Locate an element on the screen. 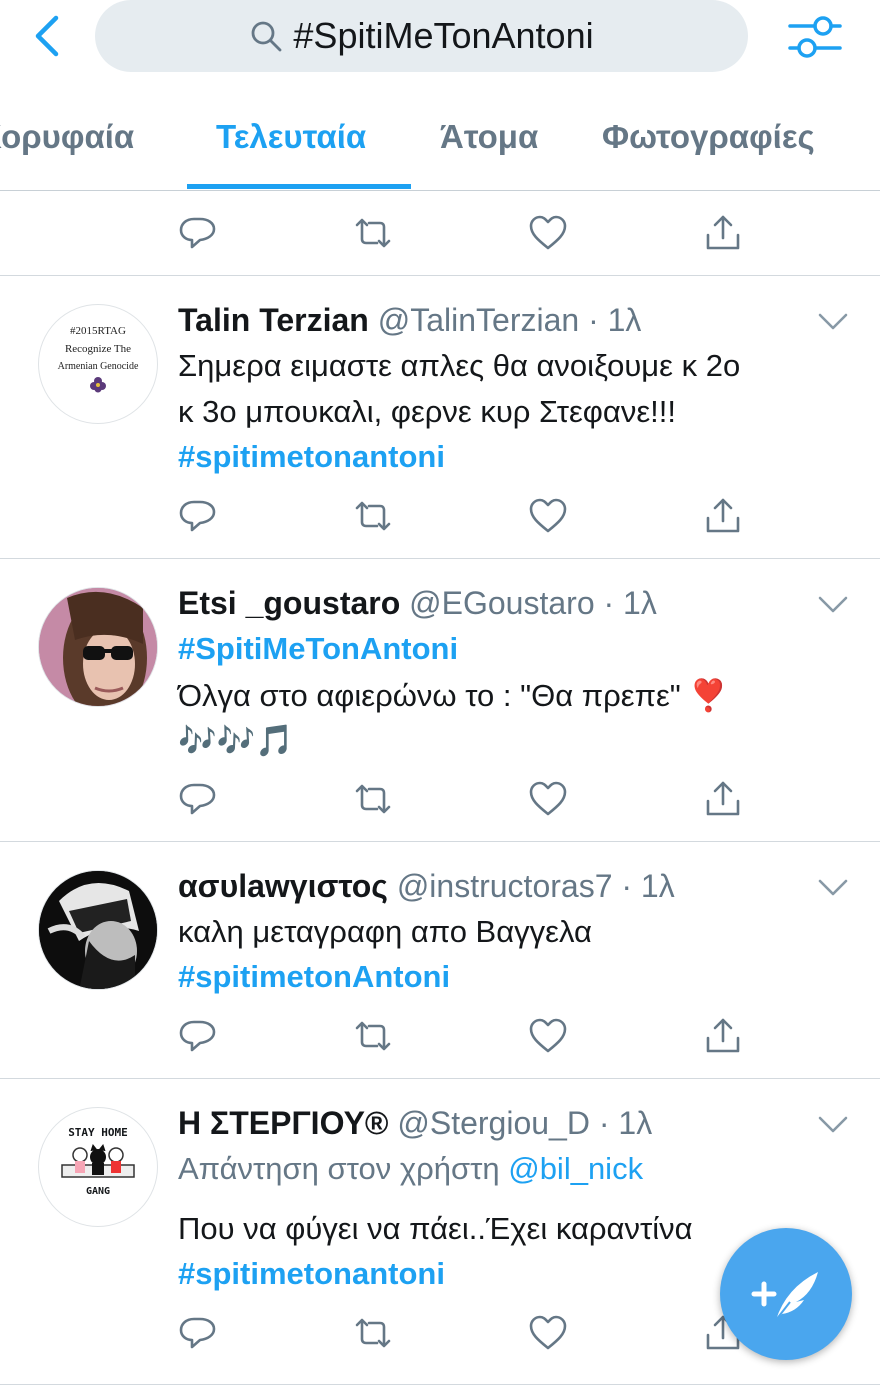  author-handle: @Stergiou_D · 1λ is located at coordinates (524, 1123).